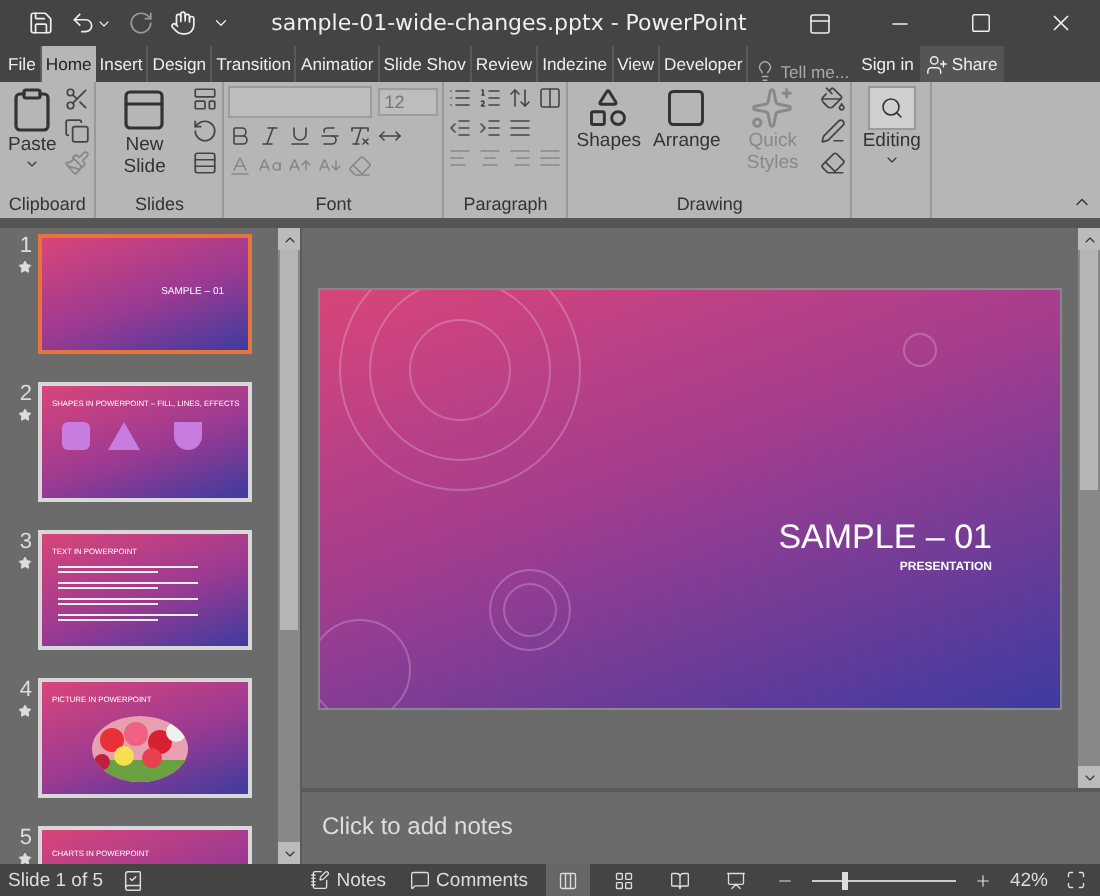 This screenshot has width=1100, height=896. What do you see at coordinates (32, 129) in the screenshot?
I see `paste-button: Paste` at bounding box center [32, 129].